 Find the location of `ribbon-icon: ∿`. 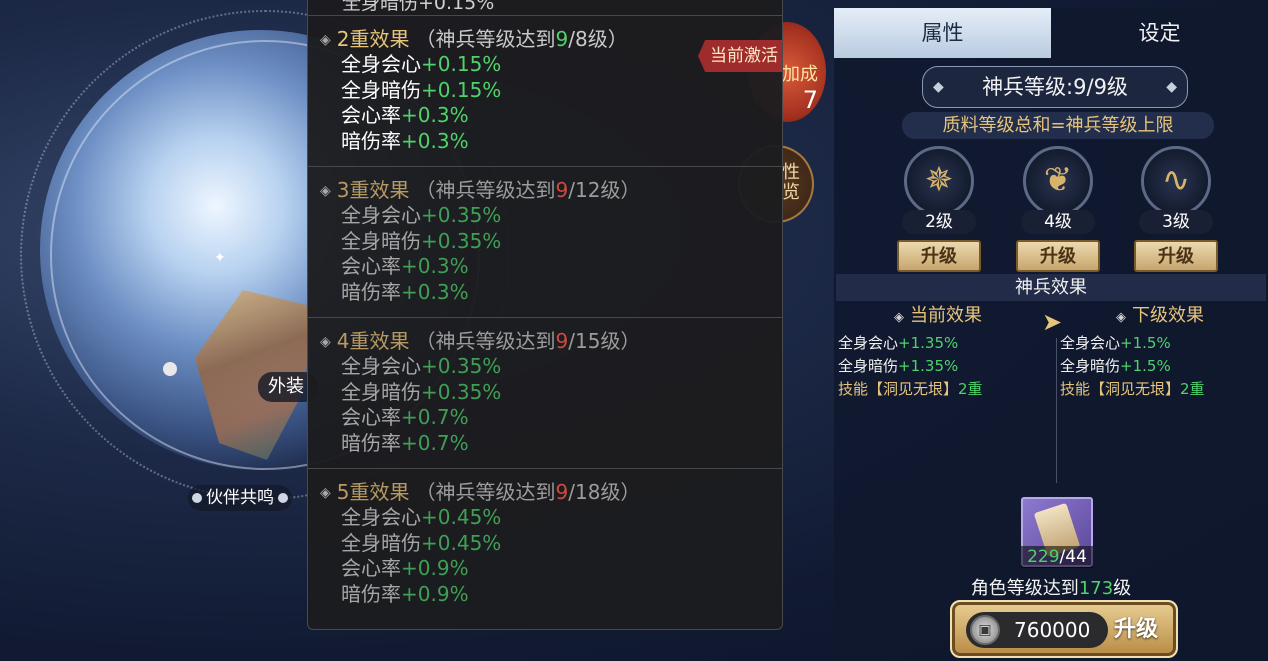

ribbon-icon: ∿ is located at coordinates (1176, 181).